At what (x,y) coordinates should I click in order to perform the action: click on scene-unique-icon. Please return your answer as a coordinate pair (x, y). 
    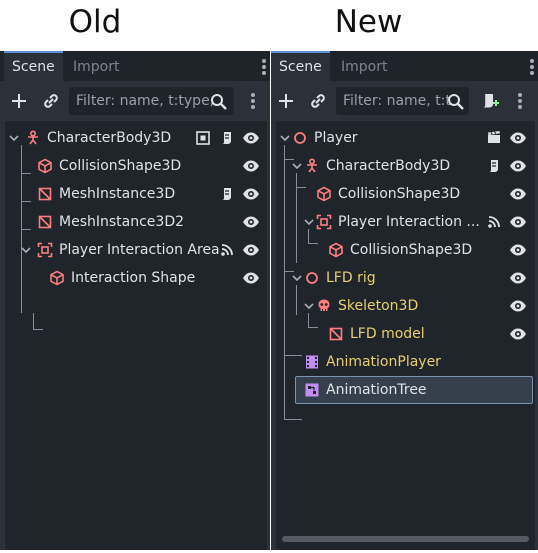
    Looking at the image, I should click on (203, 138).